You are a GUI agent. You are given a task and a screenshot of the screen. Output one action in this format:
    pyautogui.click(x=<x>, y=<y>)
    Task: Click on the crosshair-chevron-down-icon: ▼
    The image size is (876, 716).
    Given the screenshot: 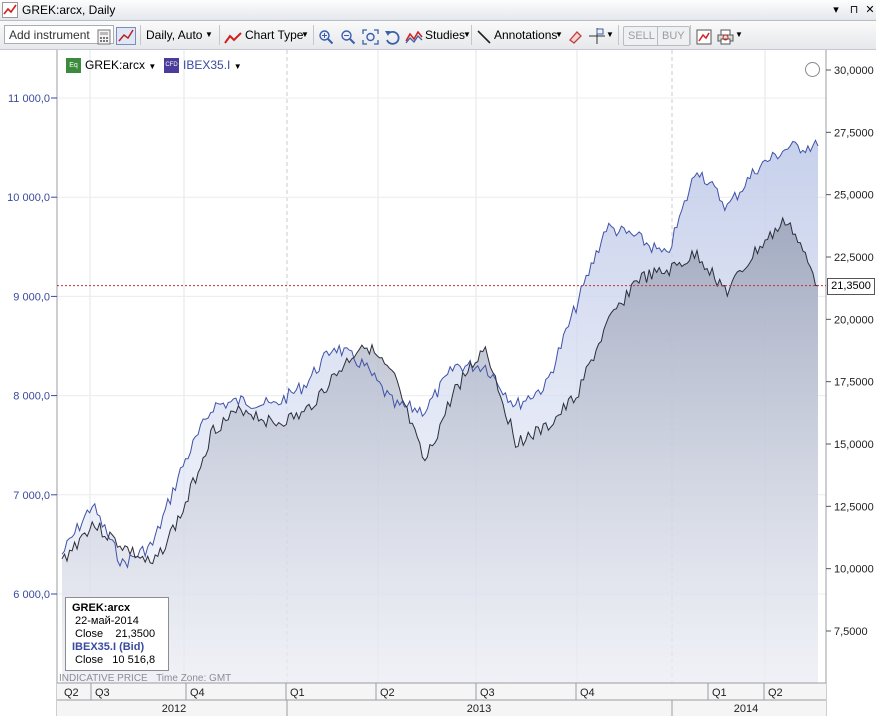 What is the action you would take?
    pyautogui.click(x=610, y=35)
    